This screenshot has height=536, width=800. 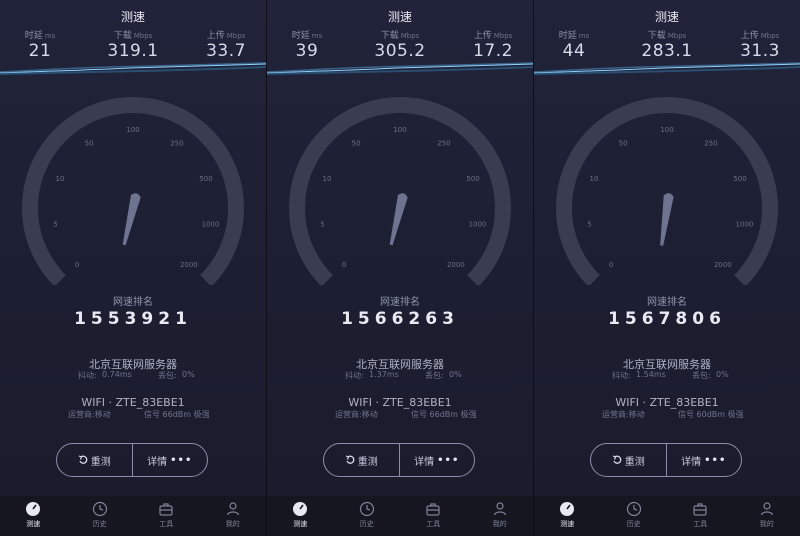 I want to click on rank-label: 网速排名, so click(x=400, y=302).